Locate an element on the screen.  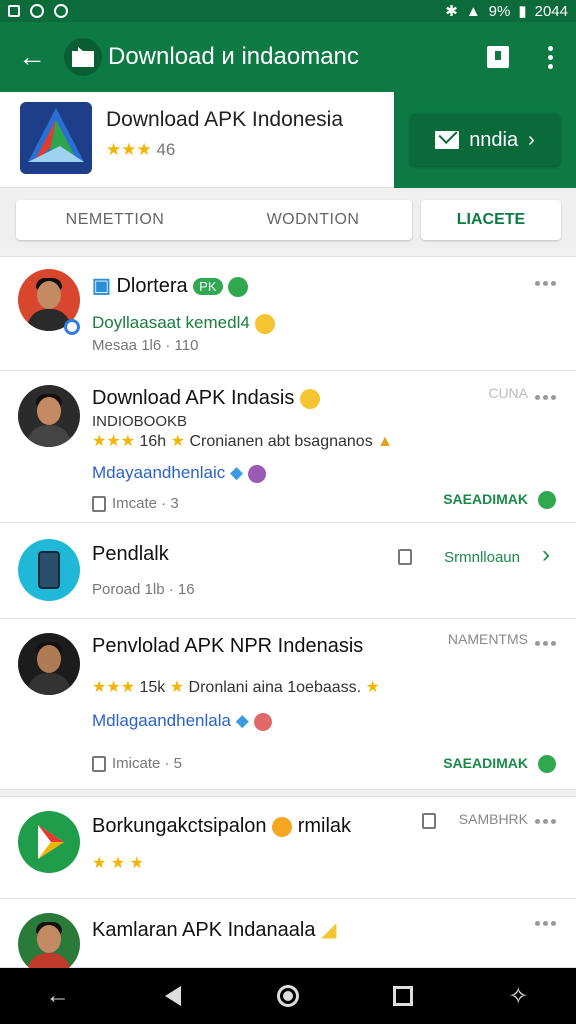
list-item: Kamlaran APK Indanaala ◢ is located at coordinates (288, 937).